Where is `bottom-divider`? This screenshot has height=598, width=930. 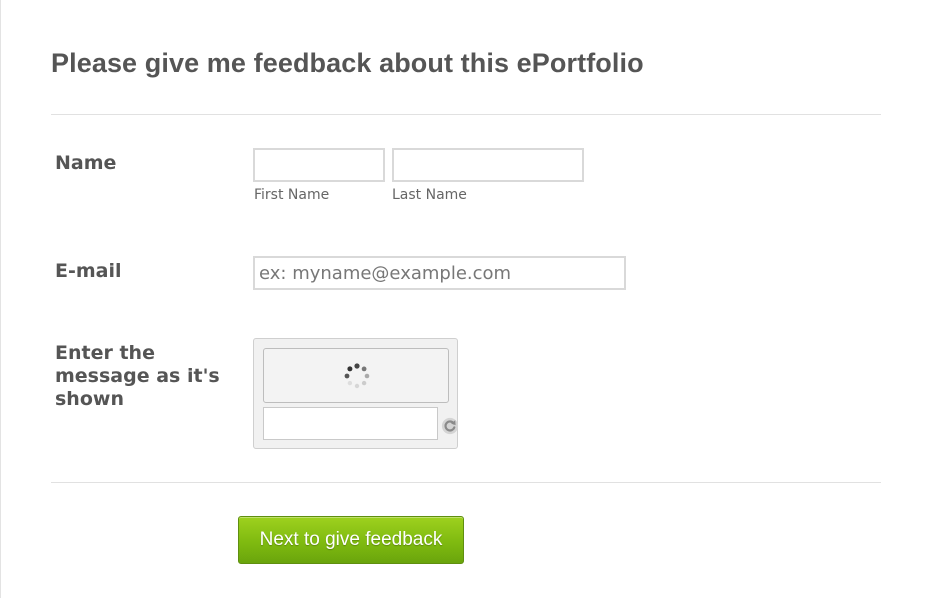 bottom-divider is located at coordinates (466, 482).